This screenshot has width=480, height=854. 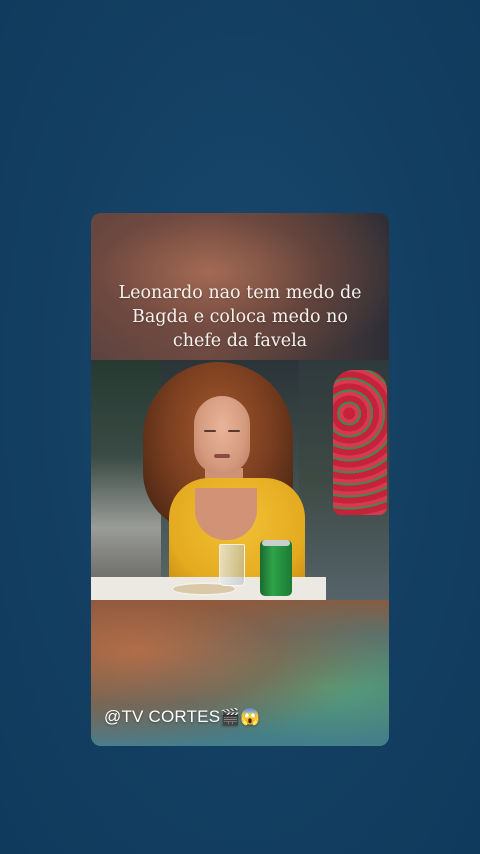 What do you see at coordinates (222, 435) in the screenshot?
I see `woman-face` at bounding box center [222, 435].